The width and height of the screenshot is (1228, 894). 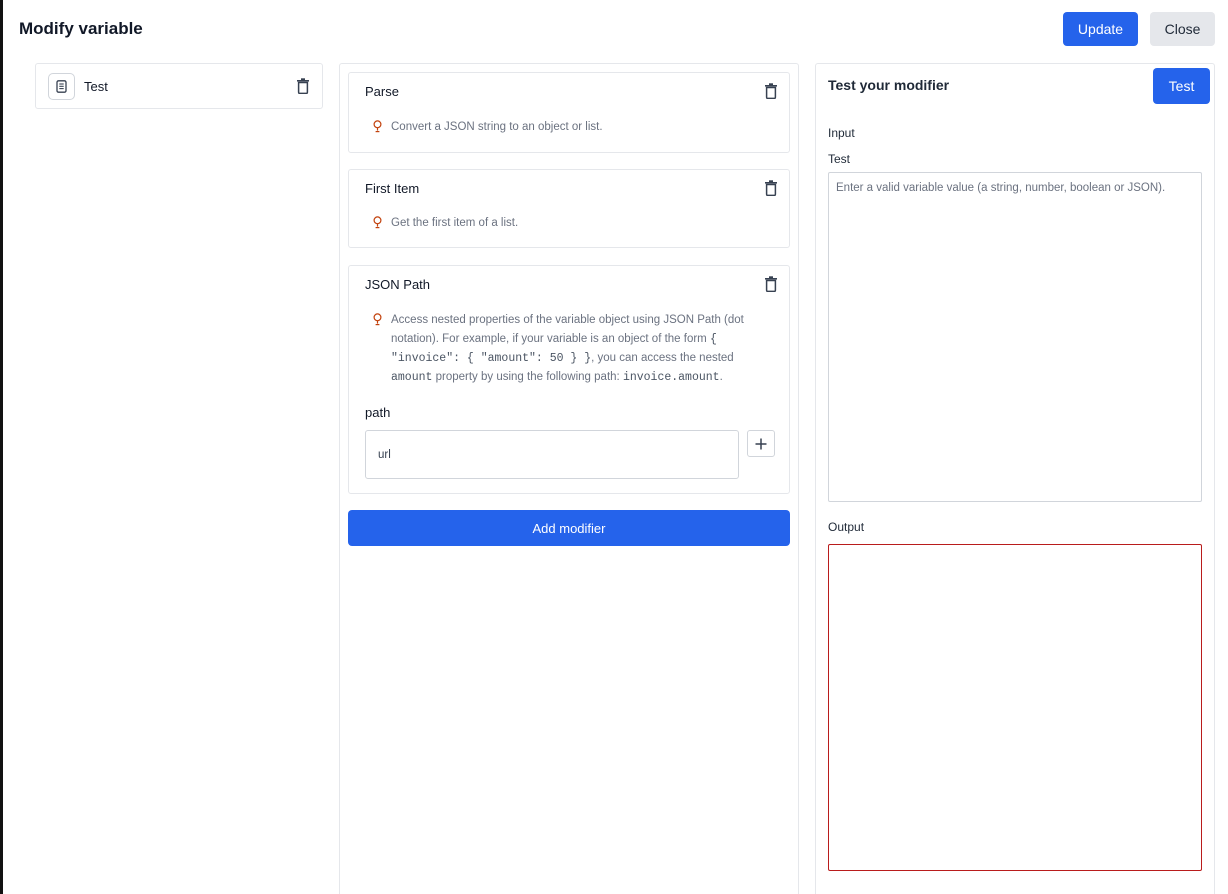 What do you see at coordinates (569, 528) in the screenshot?
I see `add-modifier-button: Add modifier` at bounding box center [569, 528].